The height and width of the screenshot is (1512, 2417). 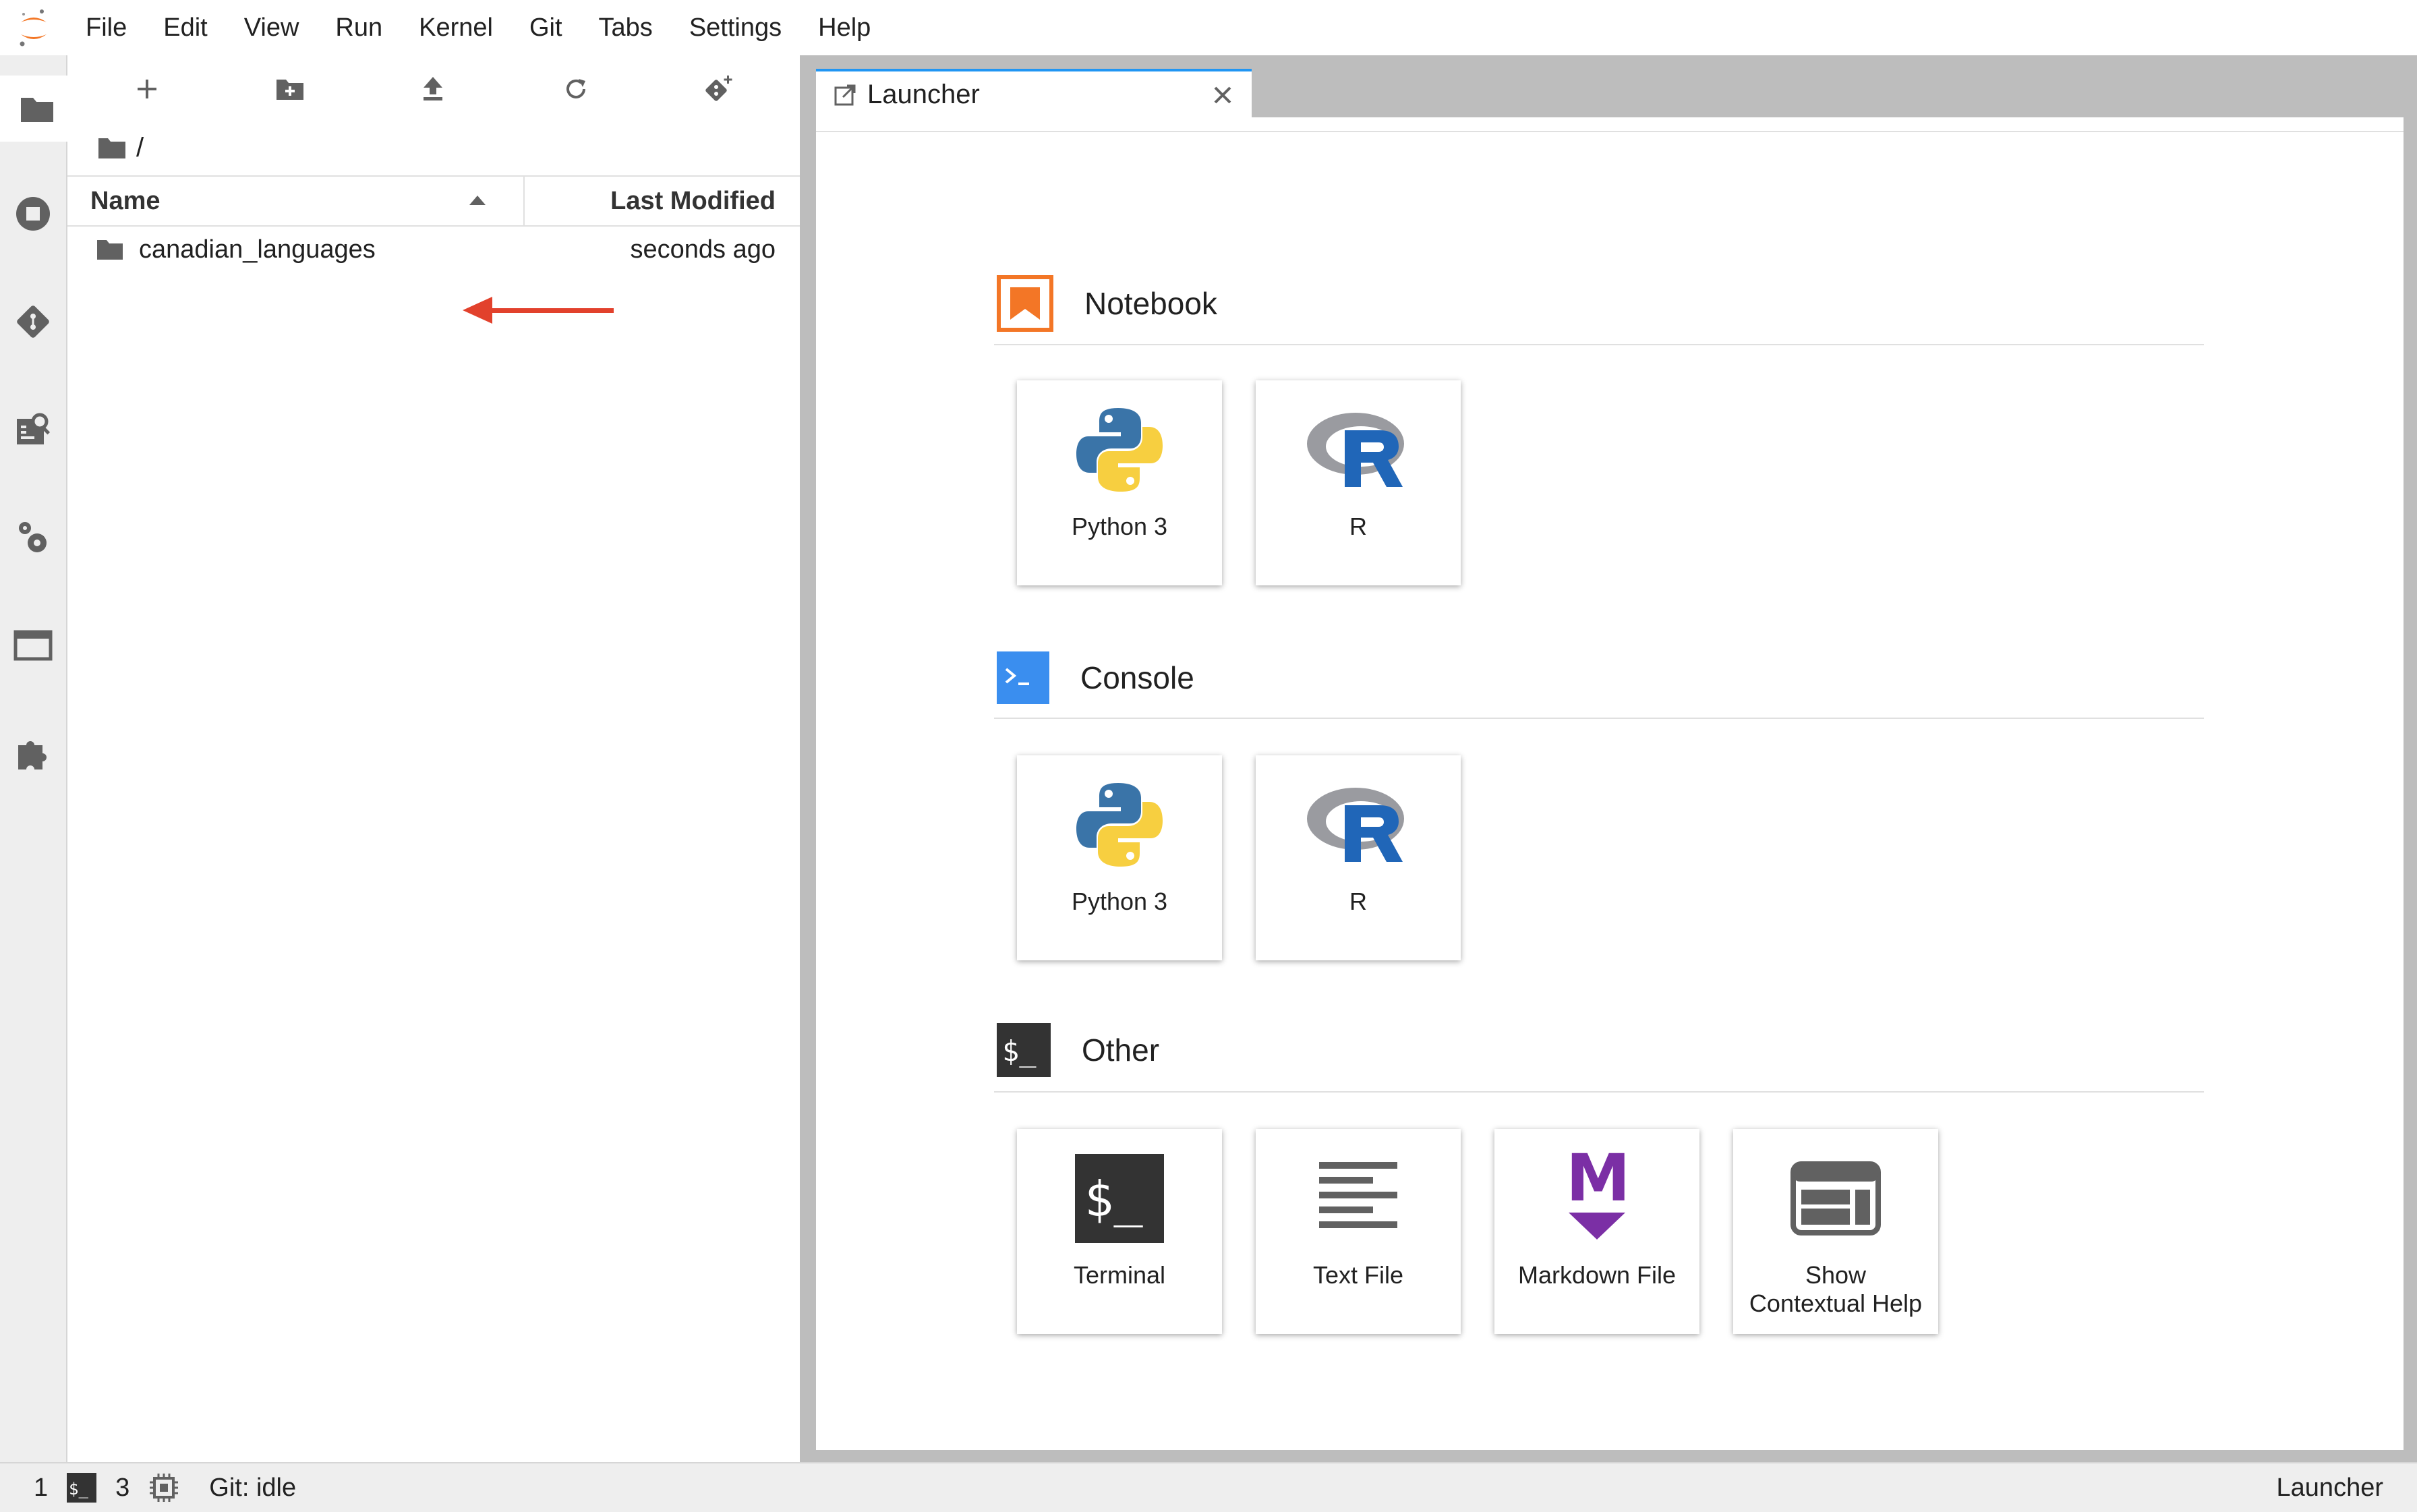 I want to click on breadcrumb: /, so click(x=120, y=148).